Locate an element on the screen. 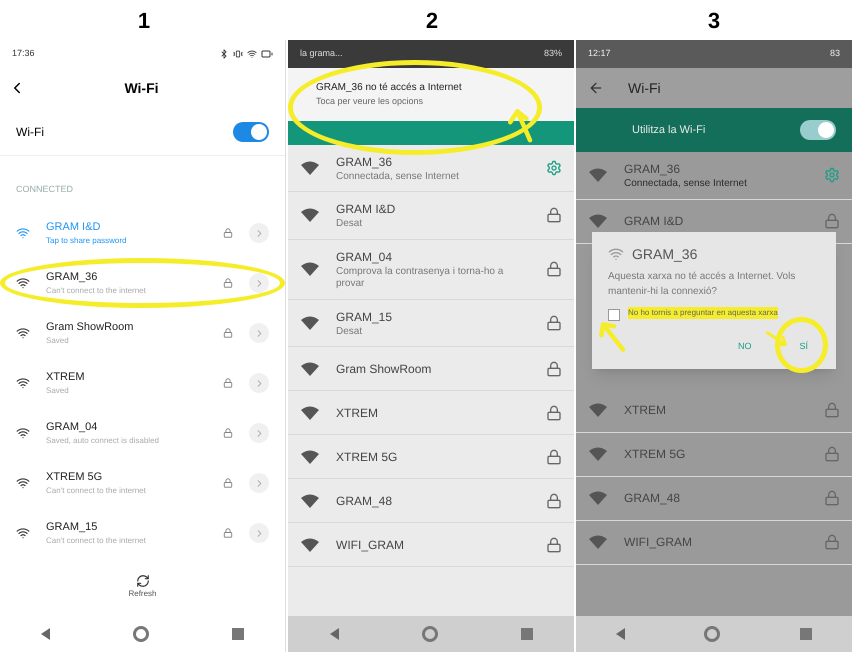 This screenshot has height=652, width=852. network-name: GRAM_04 is located at coordinates (365, 257).